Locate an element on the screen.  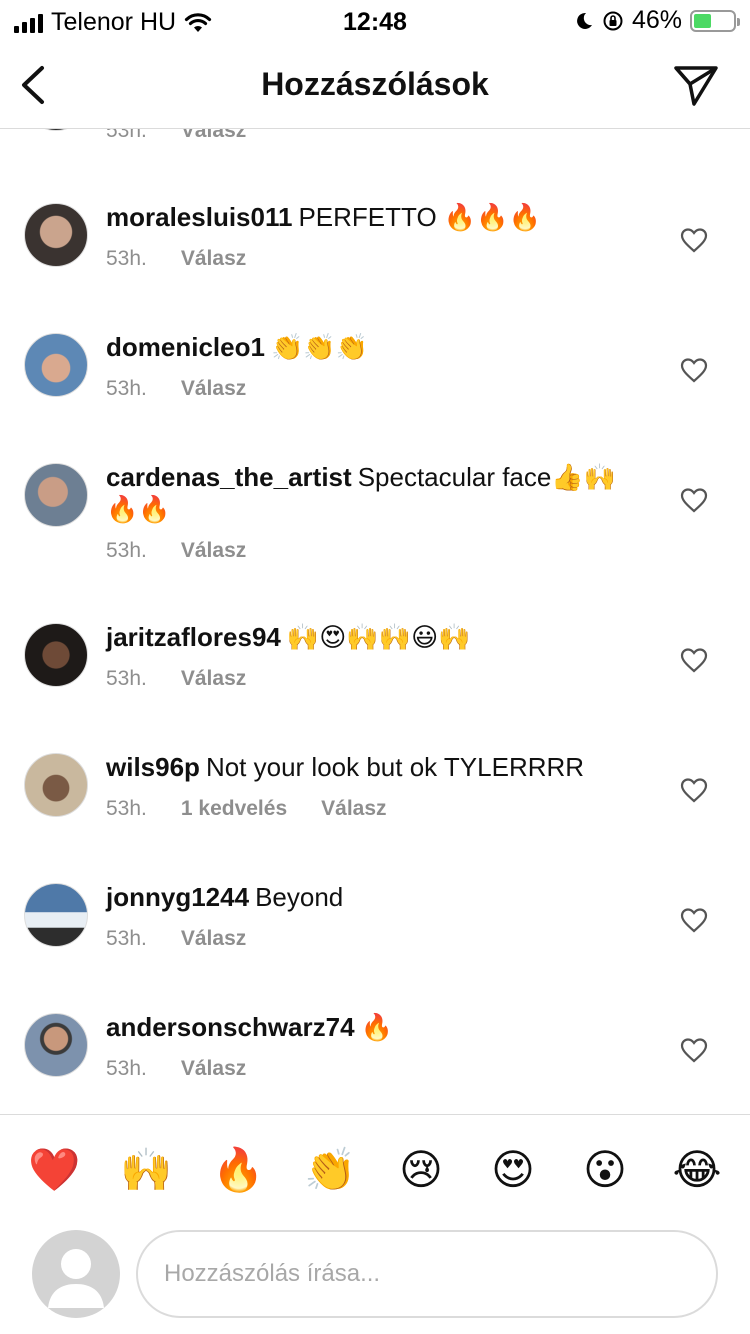
comment-username: domenicleo1 is located at coordinates (185, 347).